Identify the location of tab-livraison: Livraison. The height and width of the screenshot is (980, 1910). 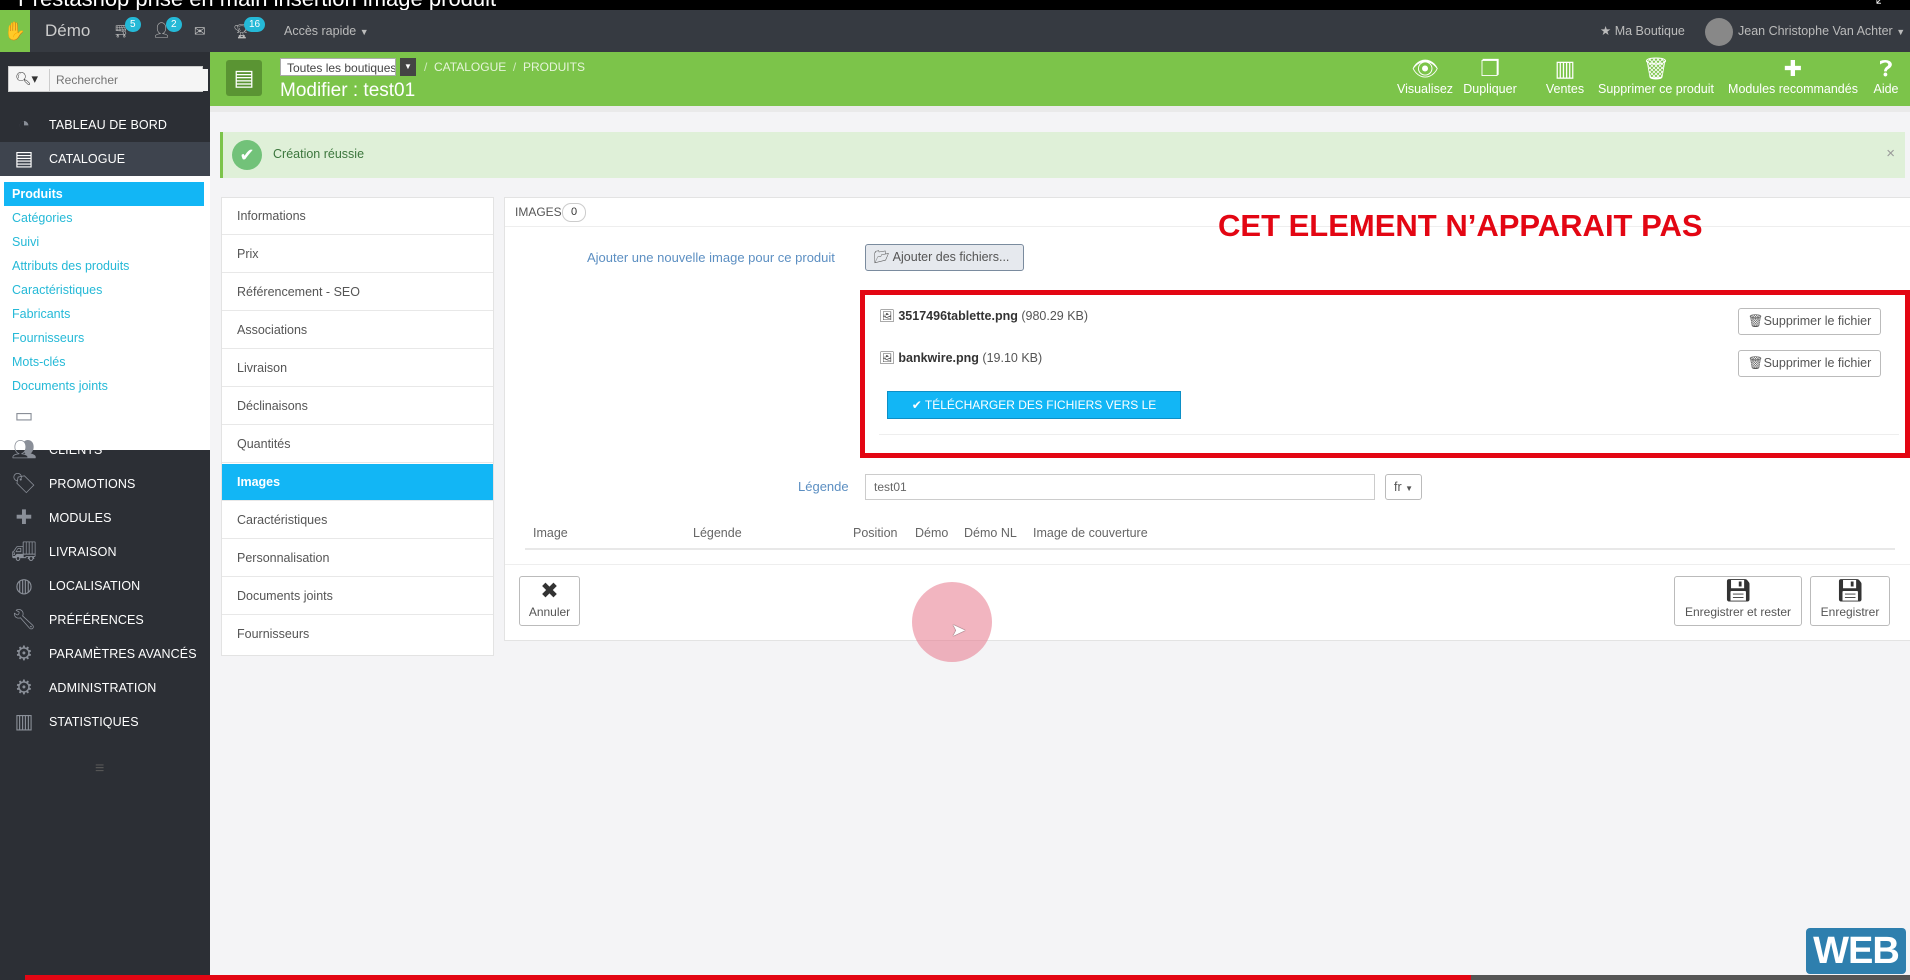
(357, 368).